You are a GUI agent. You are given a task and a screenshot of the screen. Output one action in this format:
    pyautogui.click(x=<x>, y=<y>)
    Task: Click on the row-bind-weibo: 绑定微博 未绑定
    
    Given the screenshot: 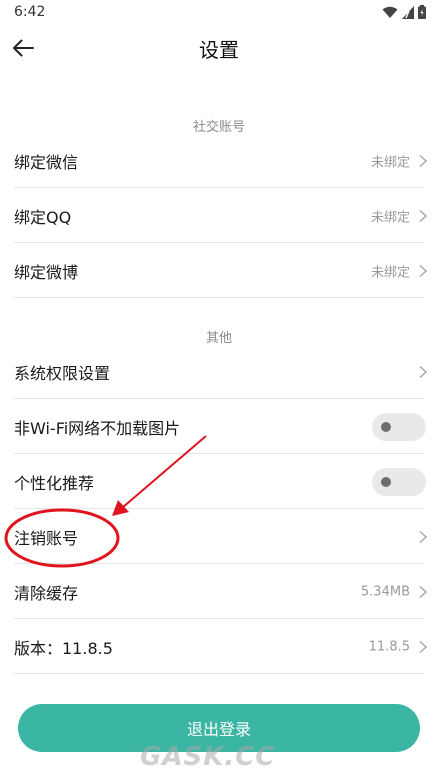 What is the action you would take?
    pyautogui.click(x=219, y=270)
    